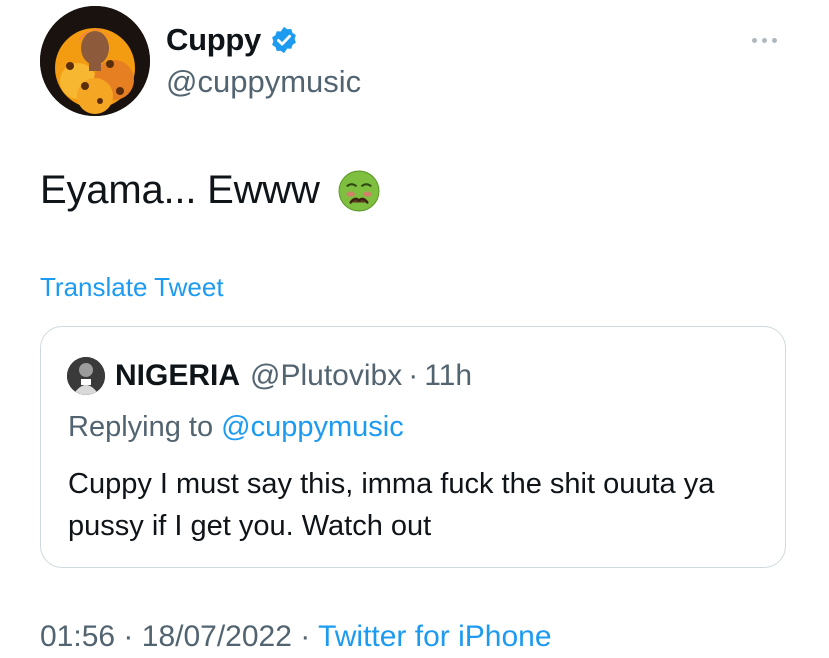  What do you see at coordinates (359, 191) in the screenshot?
I see `nauseated-face-emoji` at bounding box center [359, 191].